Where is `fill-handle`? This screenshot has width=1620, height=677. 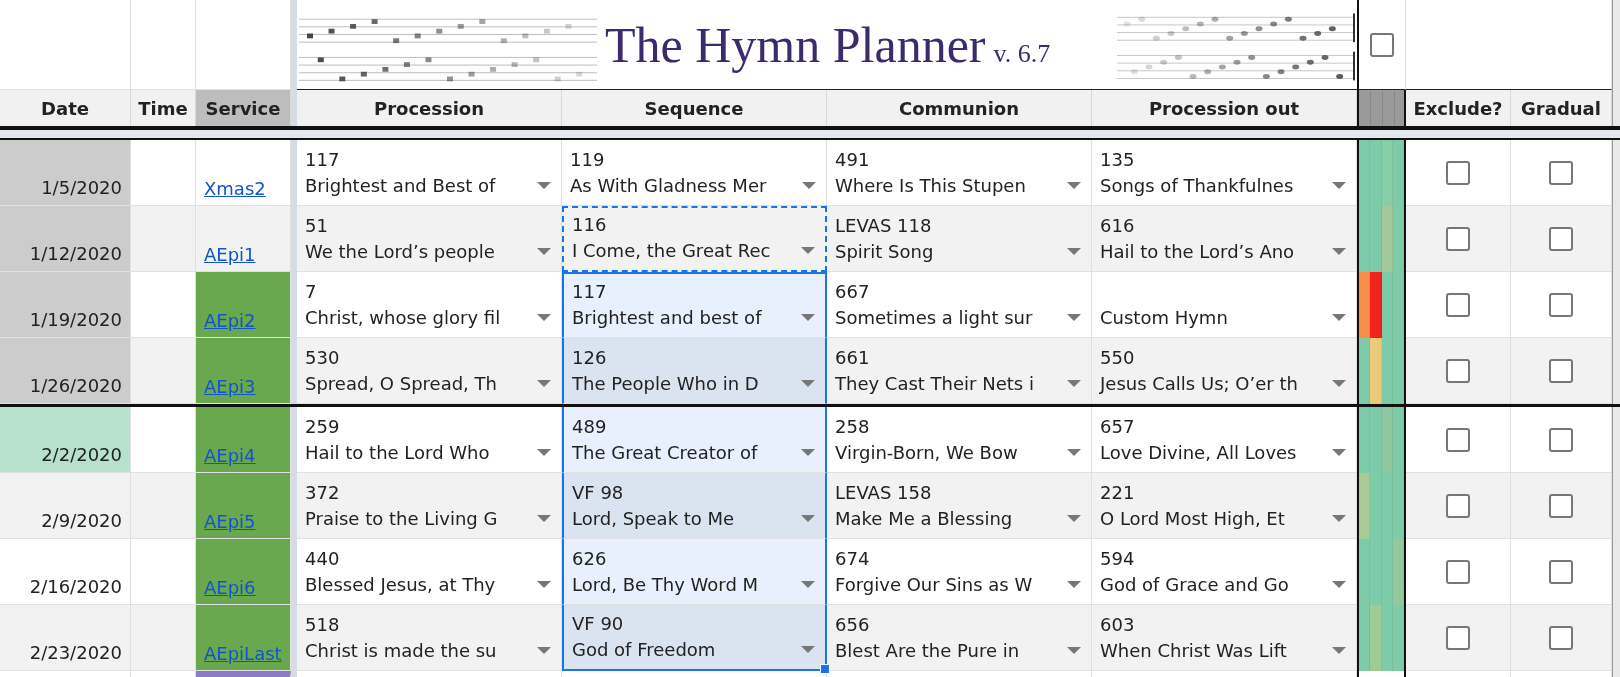 fill-handle is located at coordinates (825, 669).